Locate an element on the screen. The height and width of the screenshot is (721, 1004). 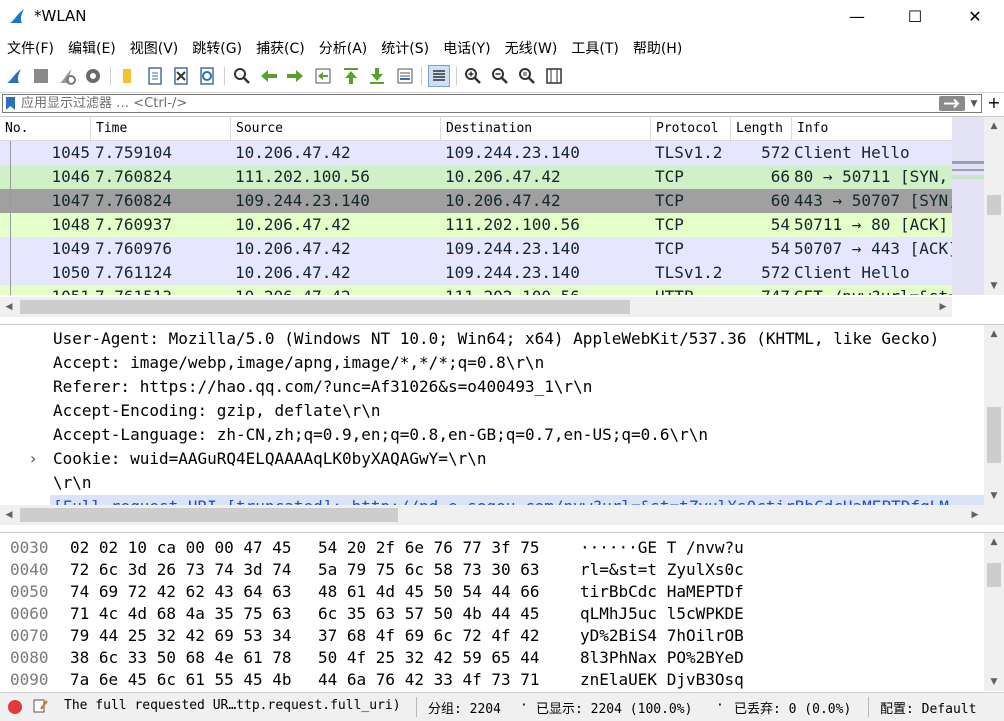
display-filter-input is located at coordinates (471, 103).